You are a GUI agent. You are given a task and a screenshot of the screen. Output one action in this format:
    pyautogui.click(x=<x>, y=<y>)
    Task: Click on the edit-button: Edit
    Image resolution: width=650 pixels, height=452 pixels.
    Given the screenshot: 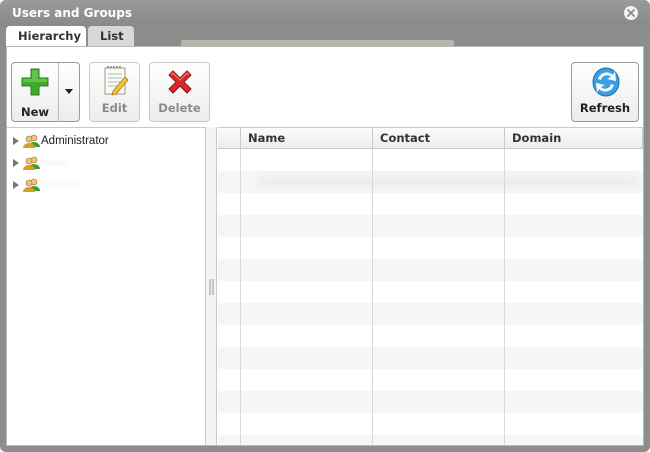 What is the action you would take?
    pyautogui.click(x=114, y=92)
    